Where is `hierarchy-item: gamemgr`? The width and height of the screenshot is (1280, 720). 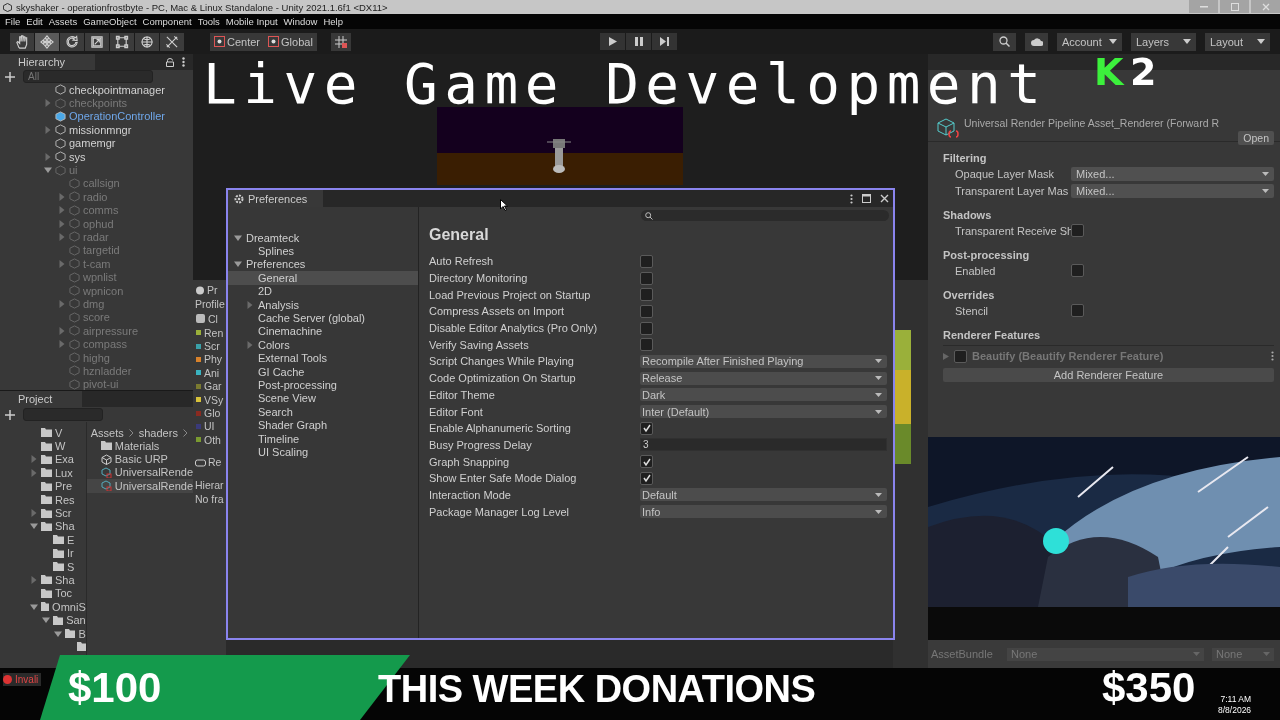 hierarchy-item: gamemgr is located at coordinates (92, 143).